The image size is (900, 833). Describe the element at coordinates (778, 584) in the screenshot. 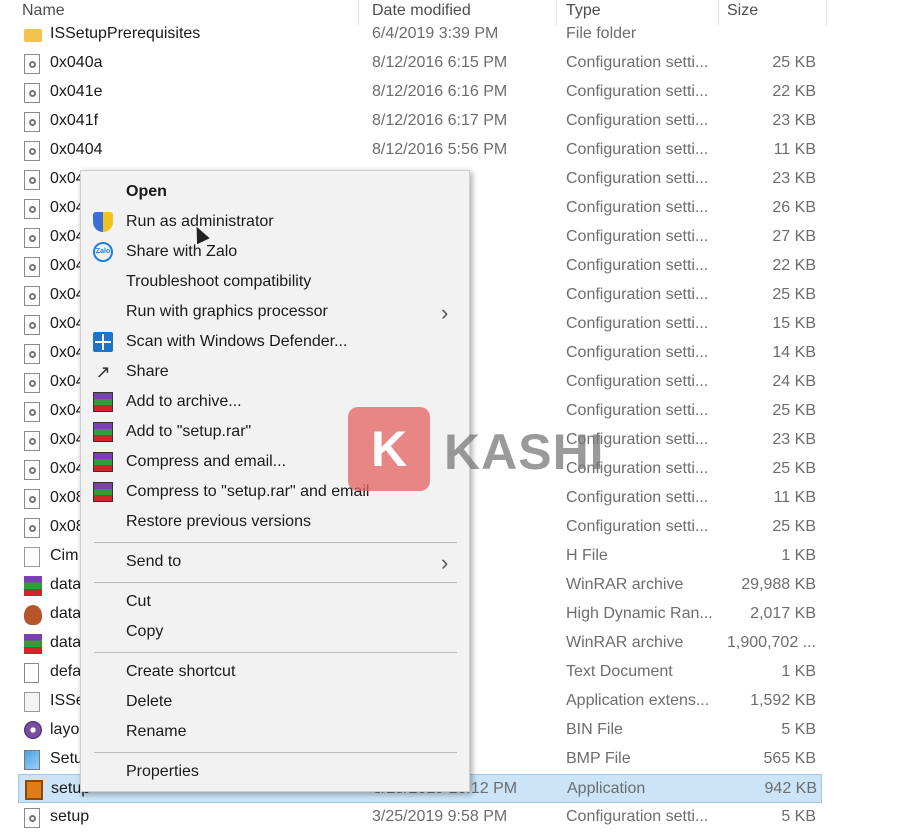

I see `file-size: 29,988 KB` at that location.